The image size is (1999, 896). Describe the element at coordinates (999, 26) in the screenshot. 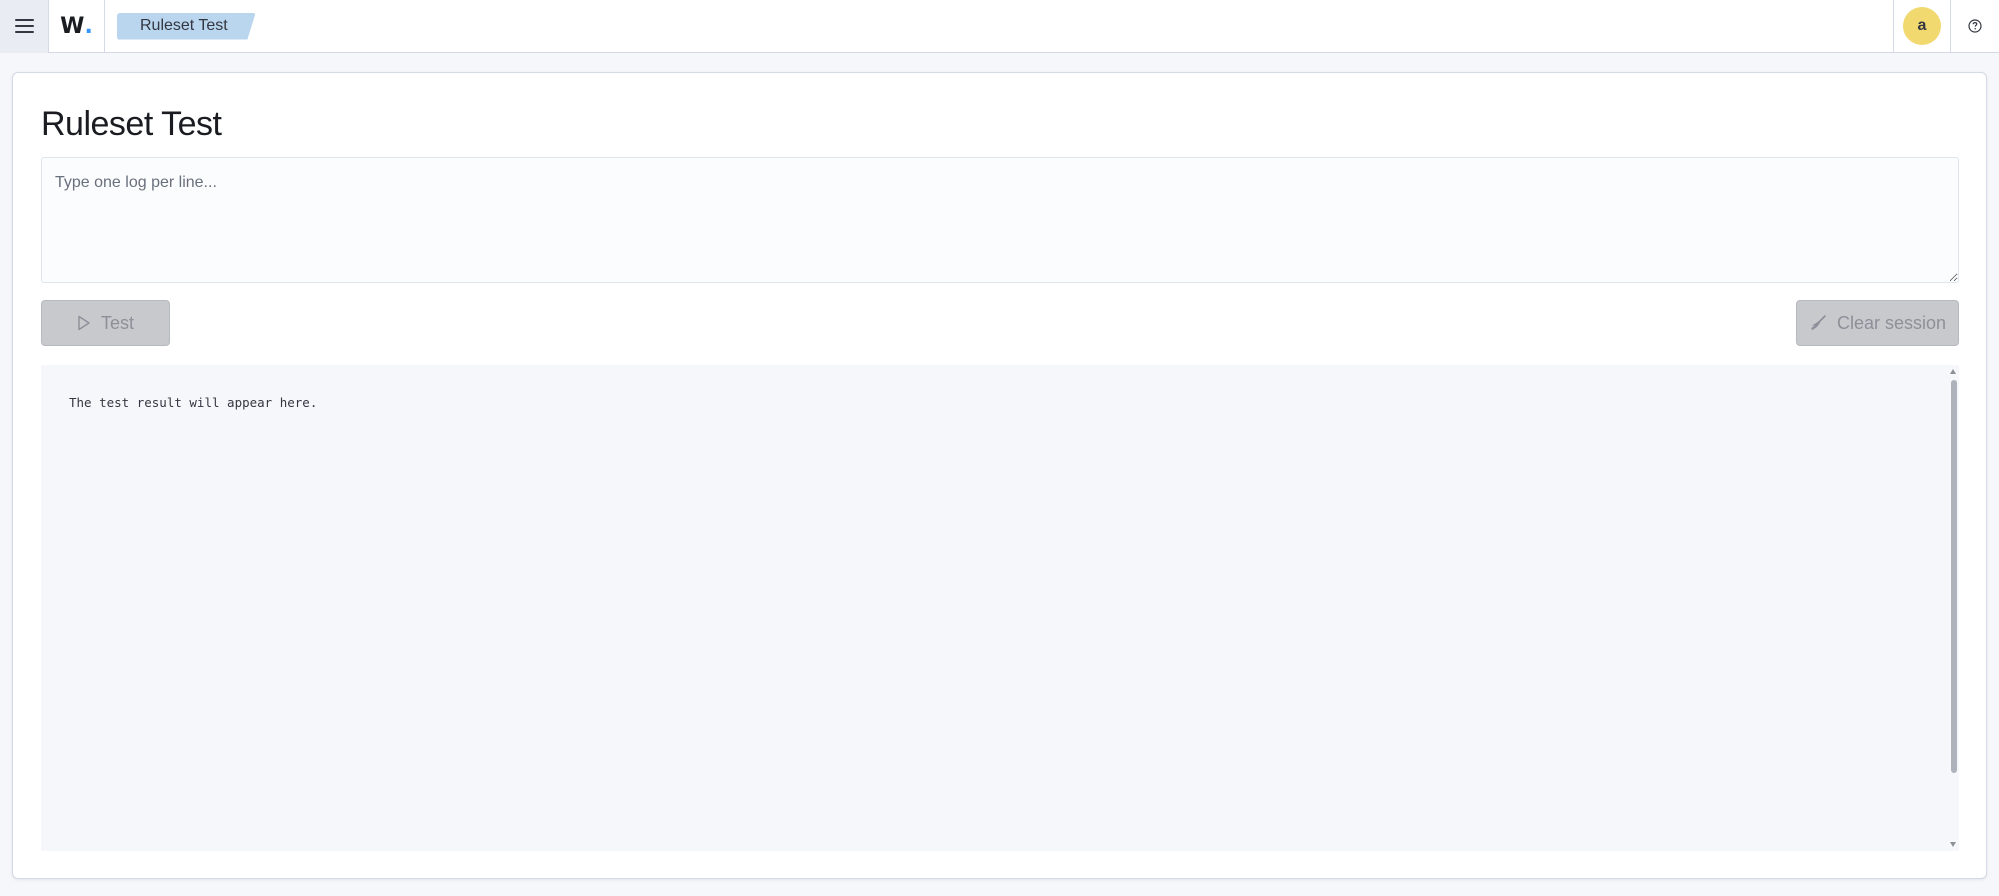

I see `top-header: W. Ruleset Test a` at that location.